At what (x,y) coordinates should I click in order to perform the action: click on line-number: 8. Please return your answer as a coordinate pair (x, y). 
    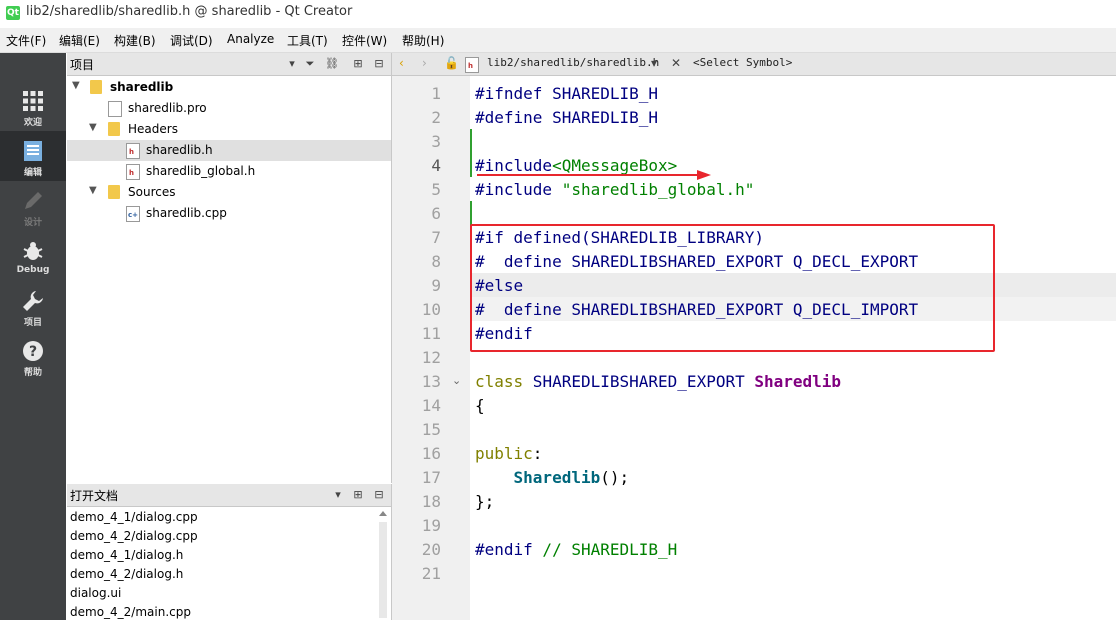
    Looking at the image, I should click on (436, 261).